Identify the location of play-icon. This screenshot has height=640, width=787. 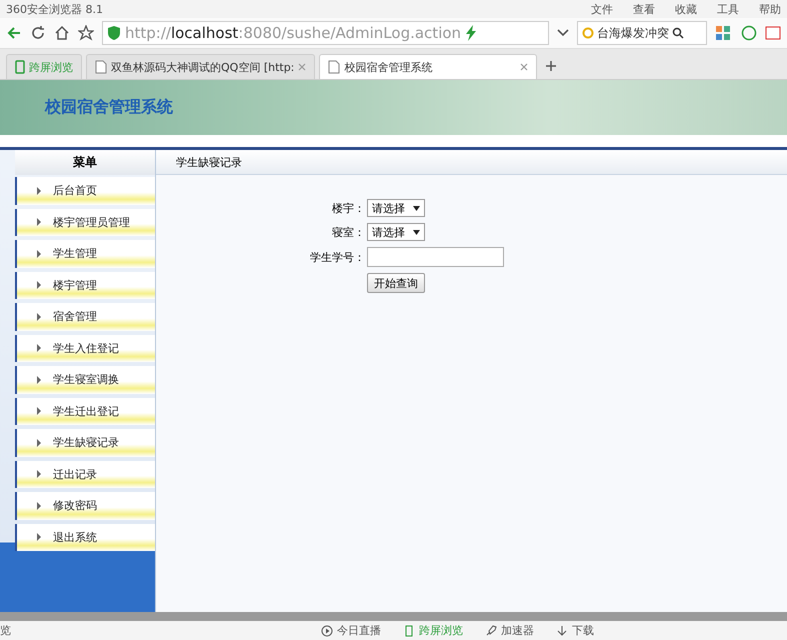
(327, 630).